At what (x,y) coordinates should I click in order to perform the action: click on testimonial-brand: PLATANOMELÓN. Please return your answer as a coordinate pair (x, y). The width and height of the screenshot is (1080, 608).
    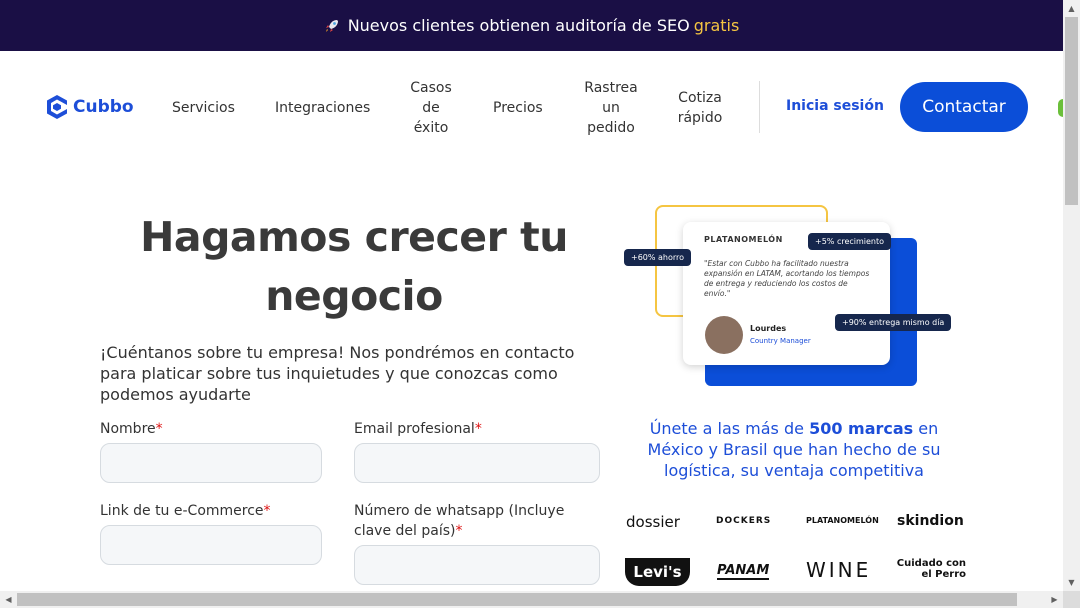
    Looking at the image, I should click on (743, 239).